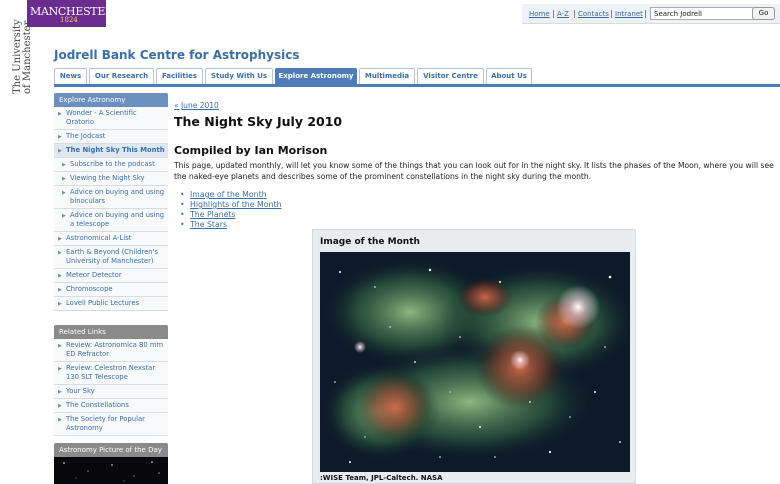 Image resolution: width=780 pixels, height=484 pixels. Describe the element at coordinates (480, 205) in the screenshot. I see `toc-item: Highlights of the Month` at that location.